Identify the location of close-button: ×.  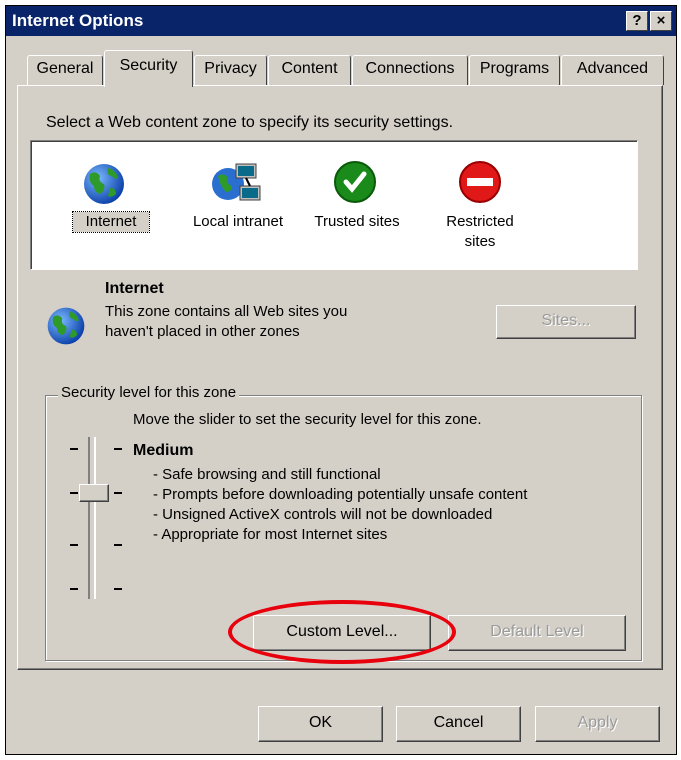
(661, 21).